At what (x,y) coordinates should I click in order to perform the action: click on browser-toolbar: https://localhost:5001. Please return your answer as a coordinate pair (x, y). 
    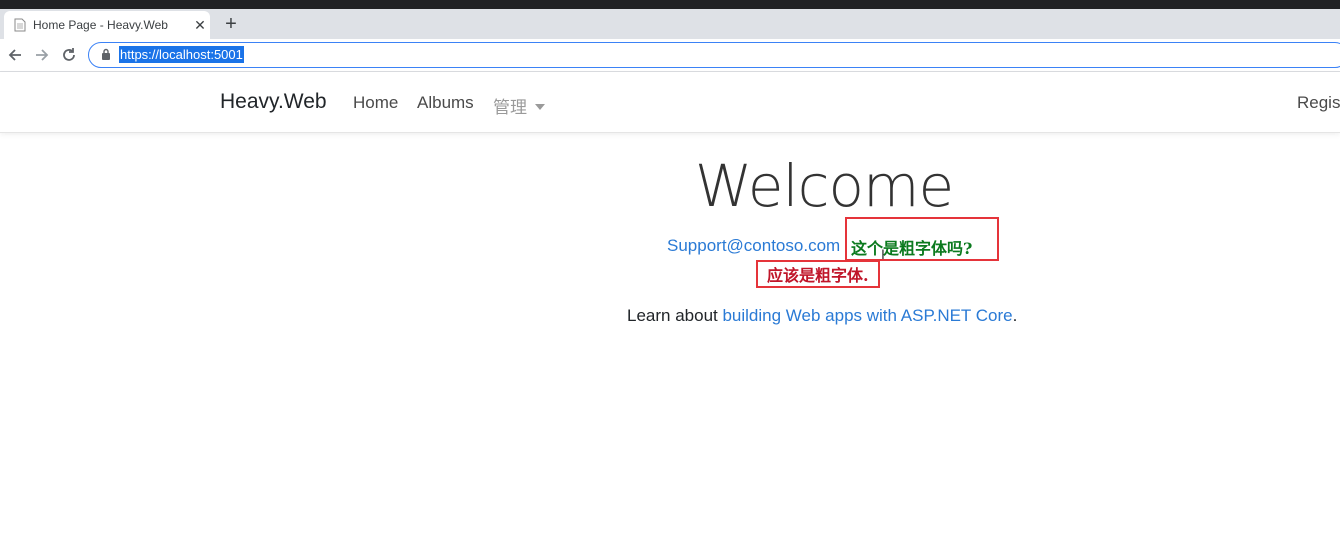
    Looking at the image, I should click on (670, 55).